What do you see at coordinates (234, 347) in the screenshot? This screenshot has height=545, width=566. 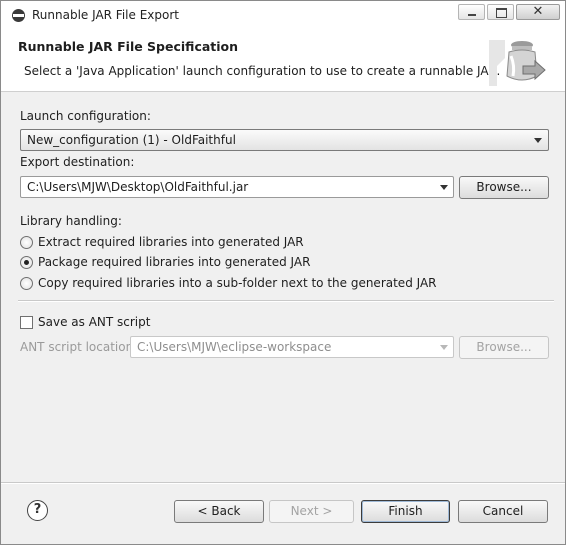 I see `ant-script-location-value: C:\Users\MJW\eclipse-workspace` at bounding box center [234, 347].